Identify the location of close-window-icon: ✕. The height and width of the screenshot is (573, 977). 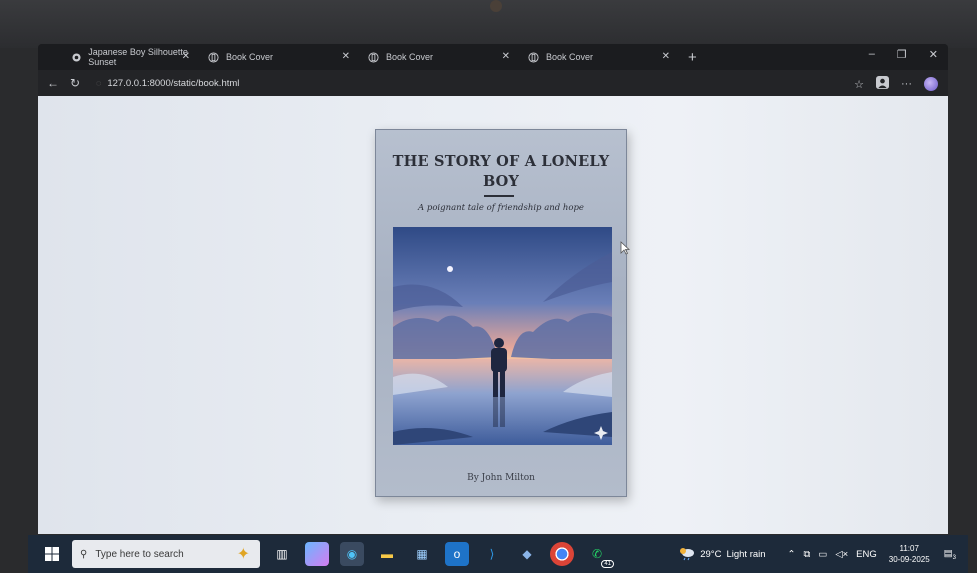
(933, 54).